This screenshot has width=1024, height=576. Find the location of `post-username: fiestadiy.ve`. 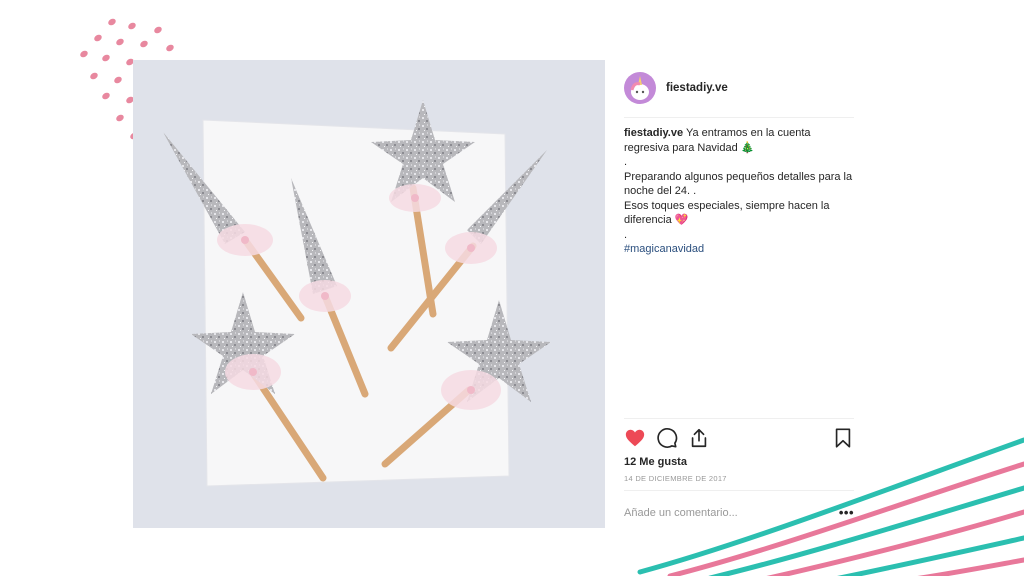

post-username: fiestadiy.ve is located at coordinates (697, 88).